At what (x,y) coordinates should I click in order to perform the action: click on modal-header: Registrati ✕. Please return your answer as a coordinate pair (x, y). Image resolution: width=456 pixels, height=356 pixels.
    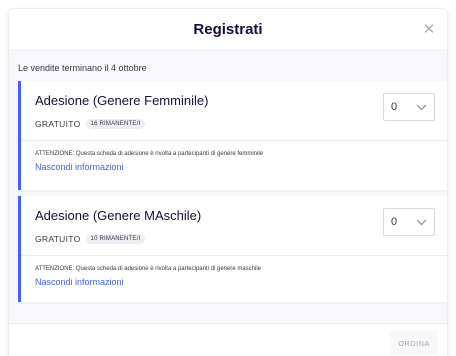
    Looking at the image, I should click on (228, 30).